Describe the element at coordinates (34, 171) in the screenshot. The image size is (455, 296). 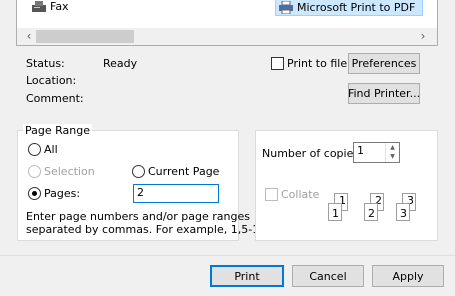
I see `selection-radio` at that location.